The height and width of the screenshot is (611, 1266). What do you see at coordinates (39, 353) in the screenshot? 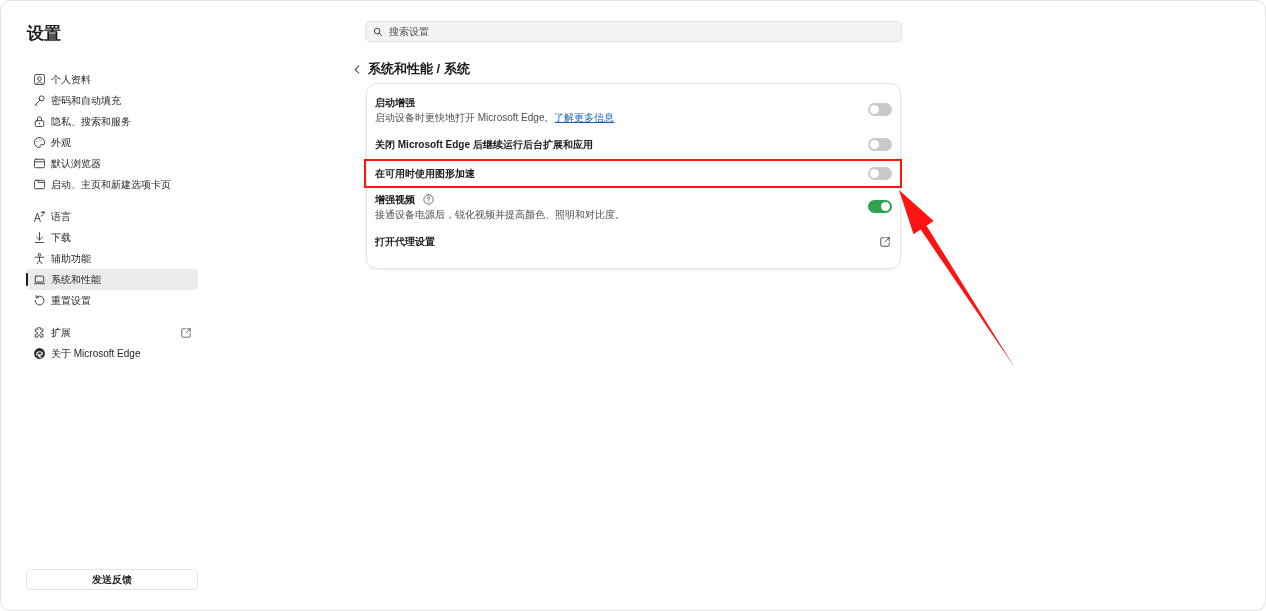
I see `browser-logo-icon` at bounding box center [39, 353].